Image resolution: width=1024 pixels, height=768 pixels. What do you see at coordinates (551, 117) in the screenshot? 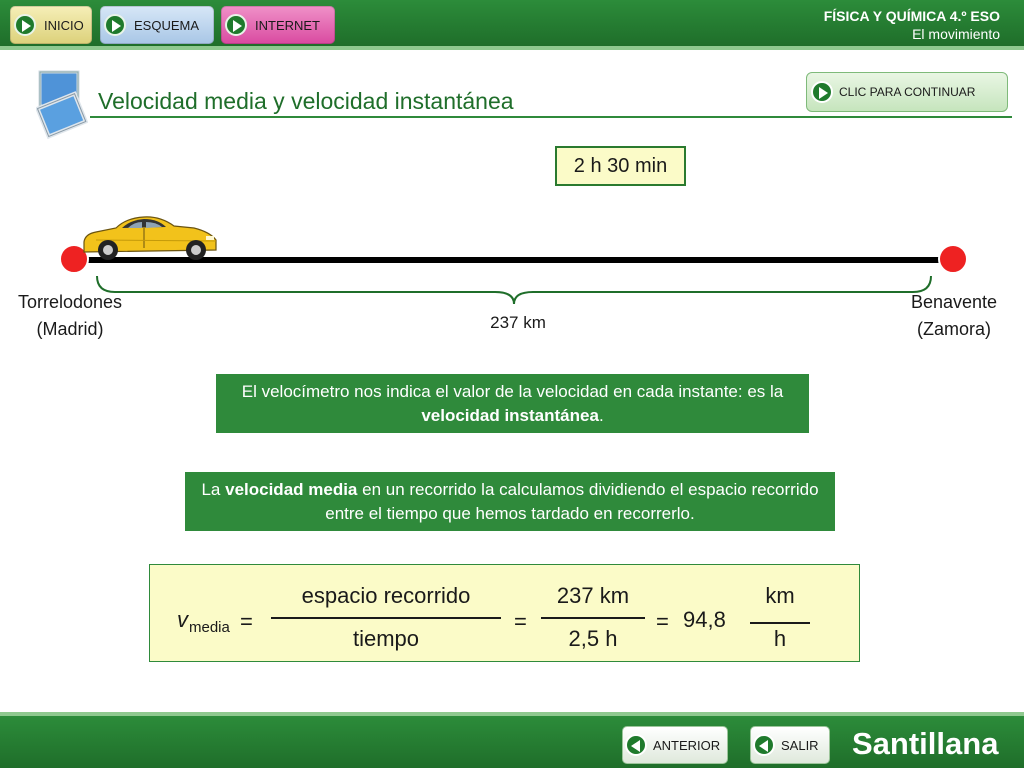
I see `title-divider` at bounding box center [551, 117].